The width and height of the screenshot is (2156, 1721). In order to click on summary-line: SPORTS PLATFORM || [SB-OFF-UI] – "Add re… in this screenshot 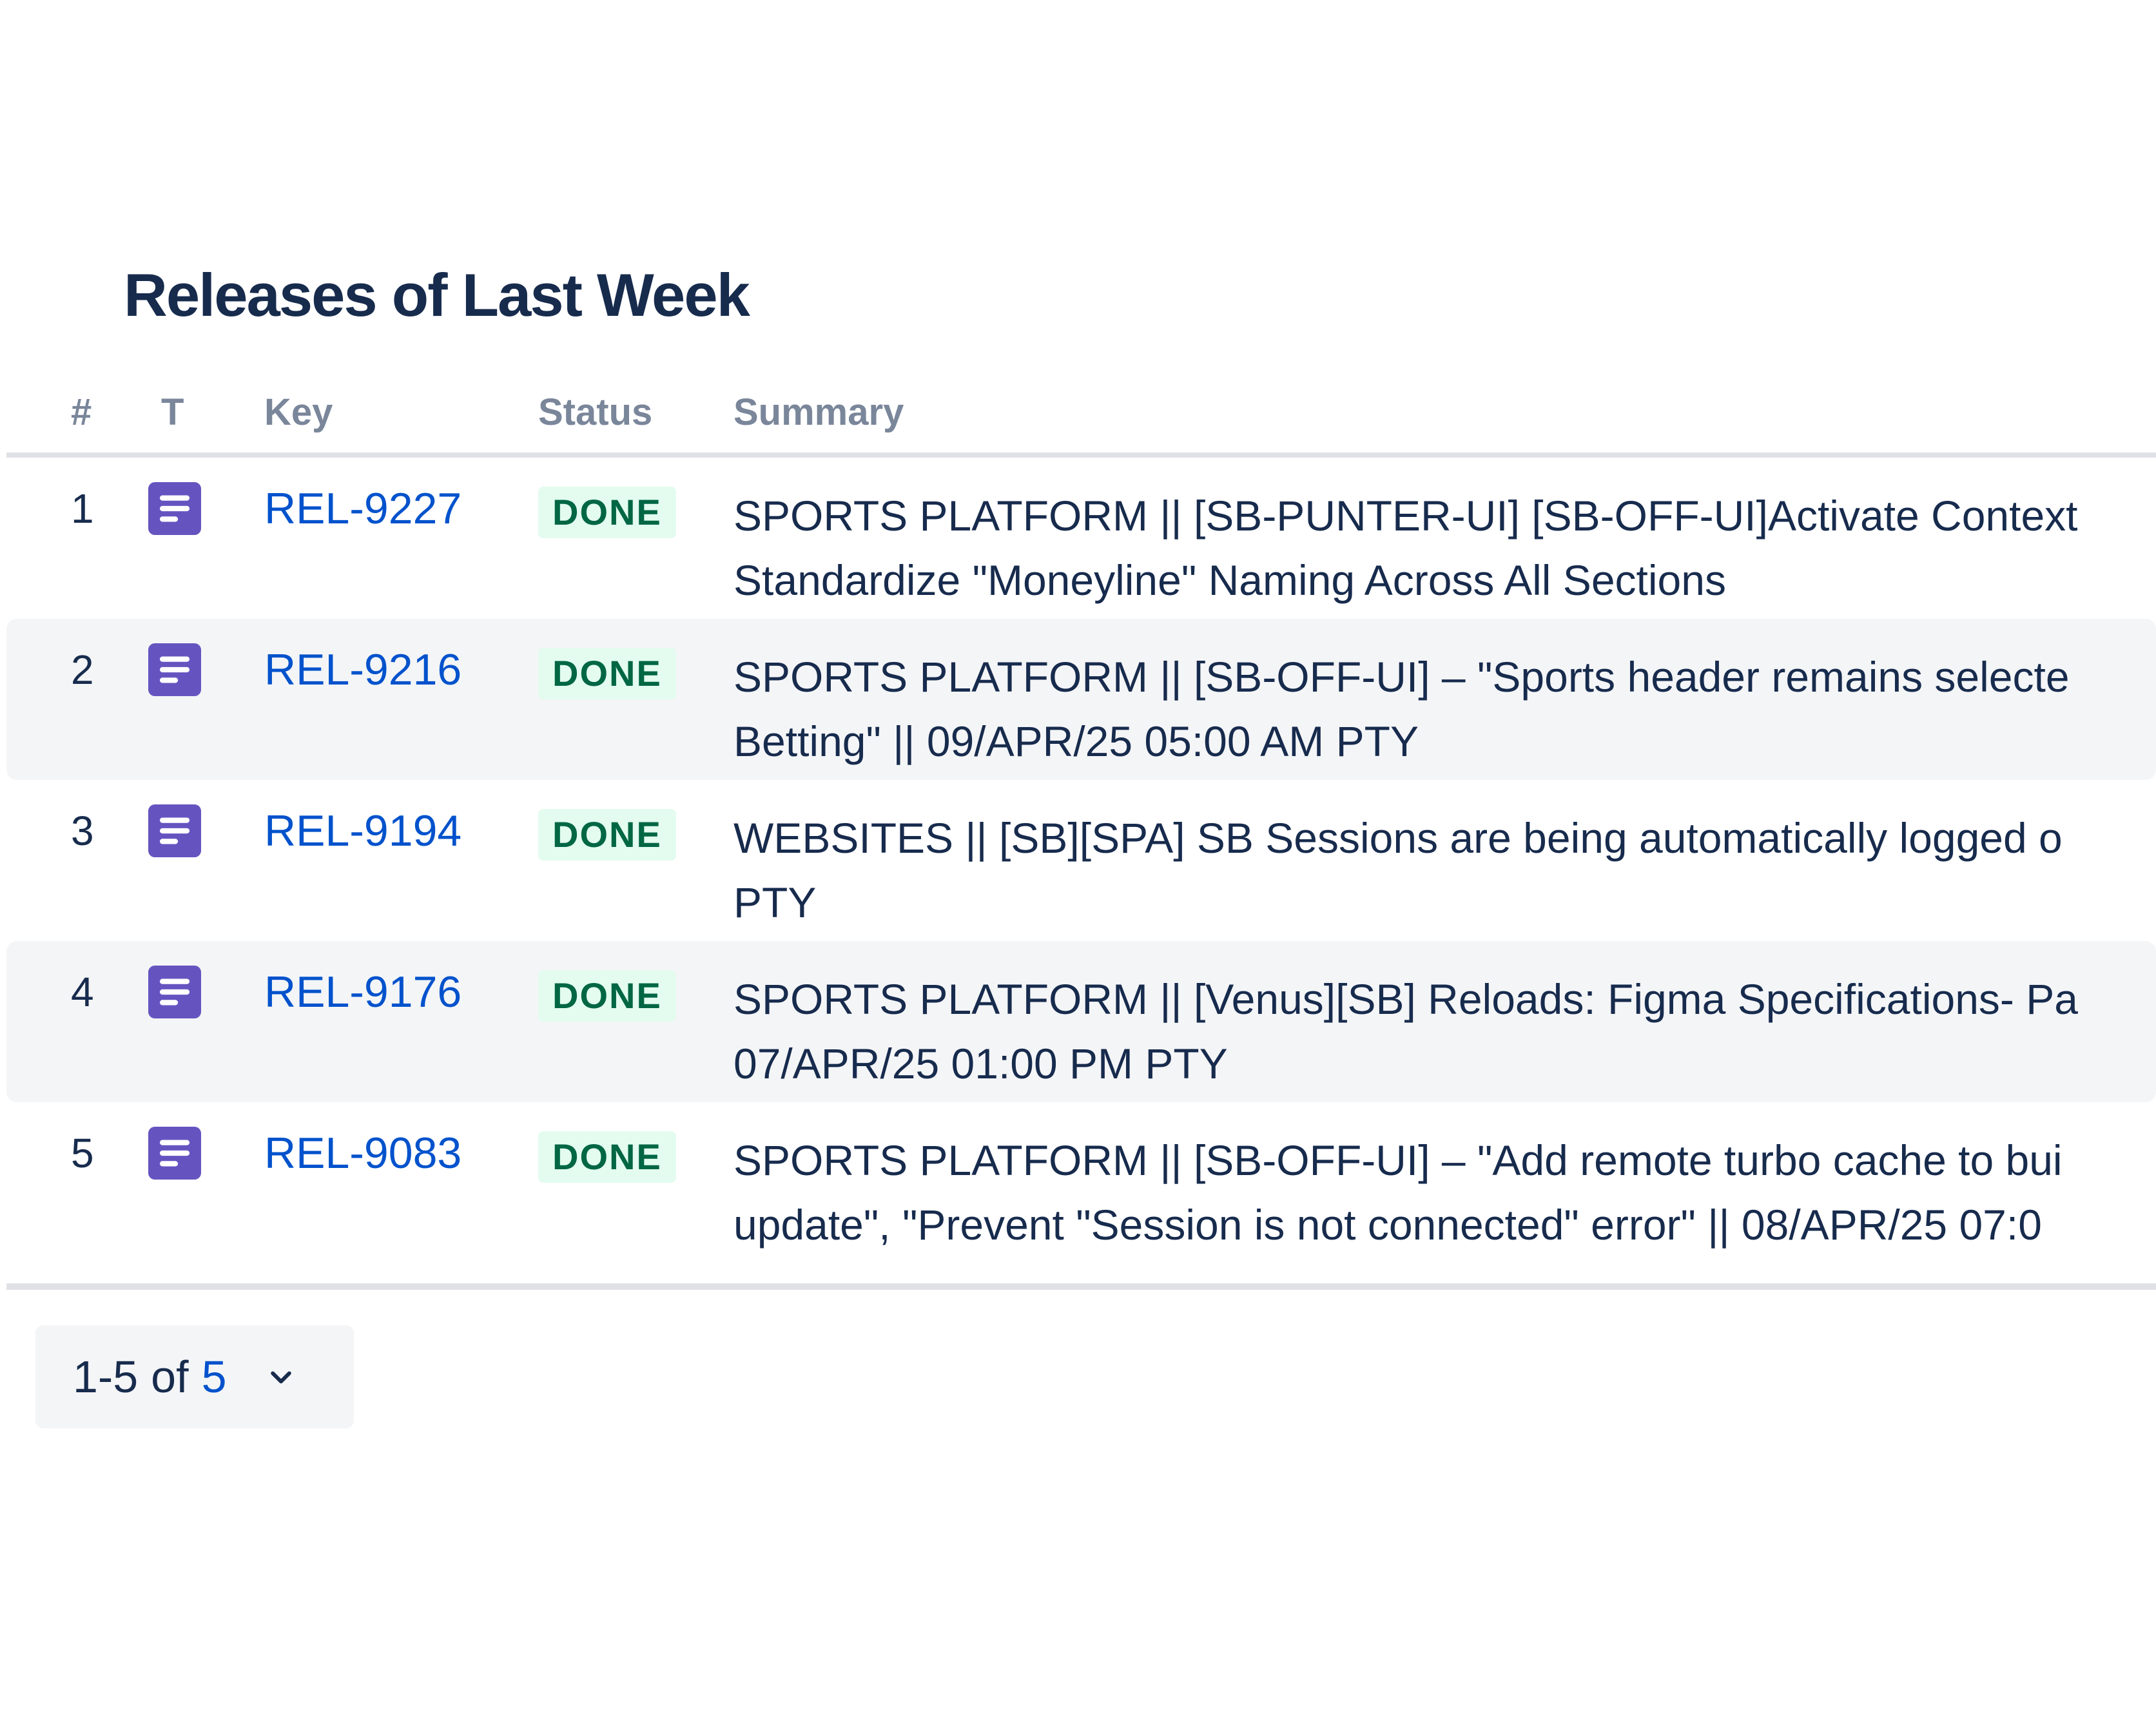, I will do `click(1398, 1160)`.